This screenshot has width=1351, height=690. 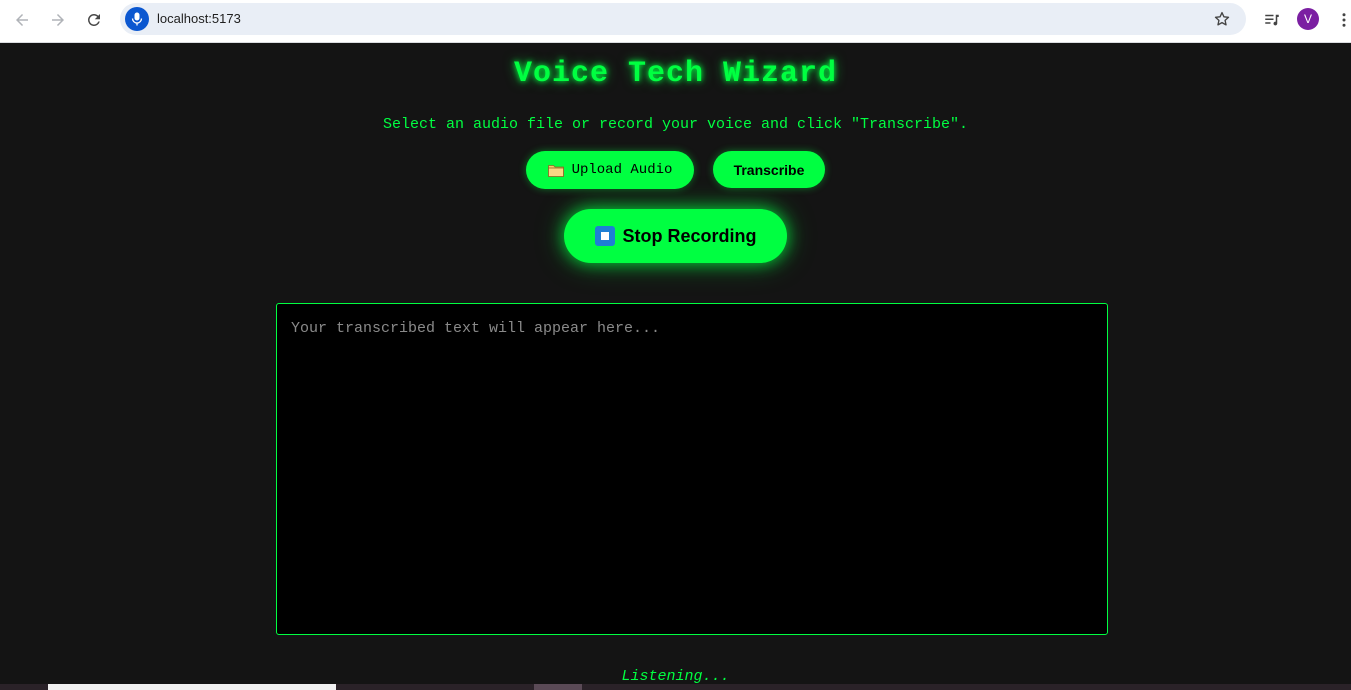 What do you see at coordinates (94, 20) in the screenshot?
I see `reload-icon` at bounding box center [94, 20].